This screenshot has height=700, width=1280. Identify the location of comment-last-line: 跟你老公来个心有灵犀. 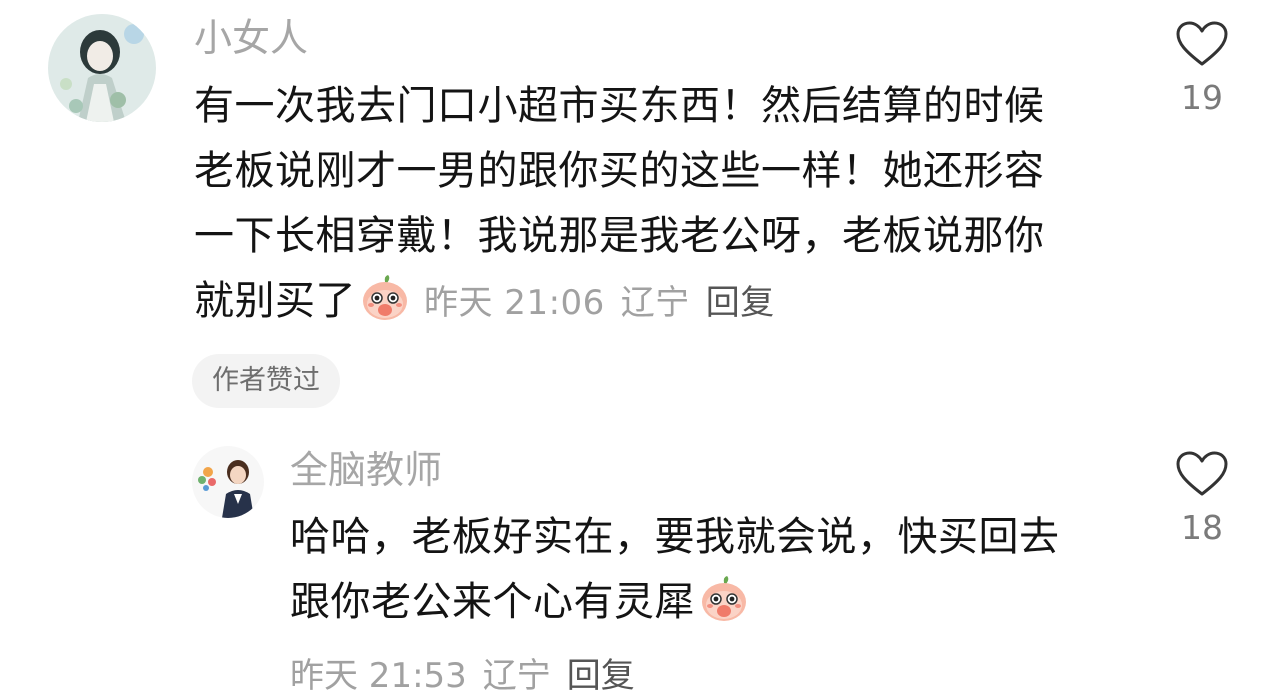
(675, 606).